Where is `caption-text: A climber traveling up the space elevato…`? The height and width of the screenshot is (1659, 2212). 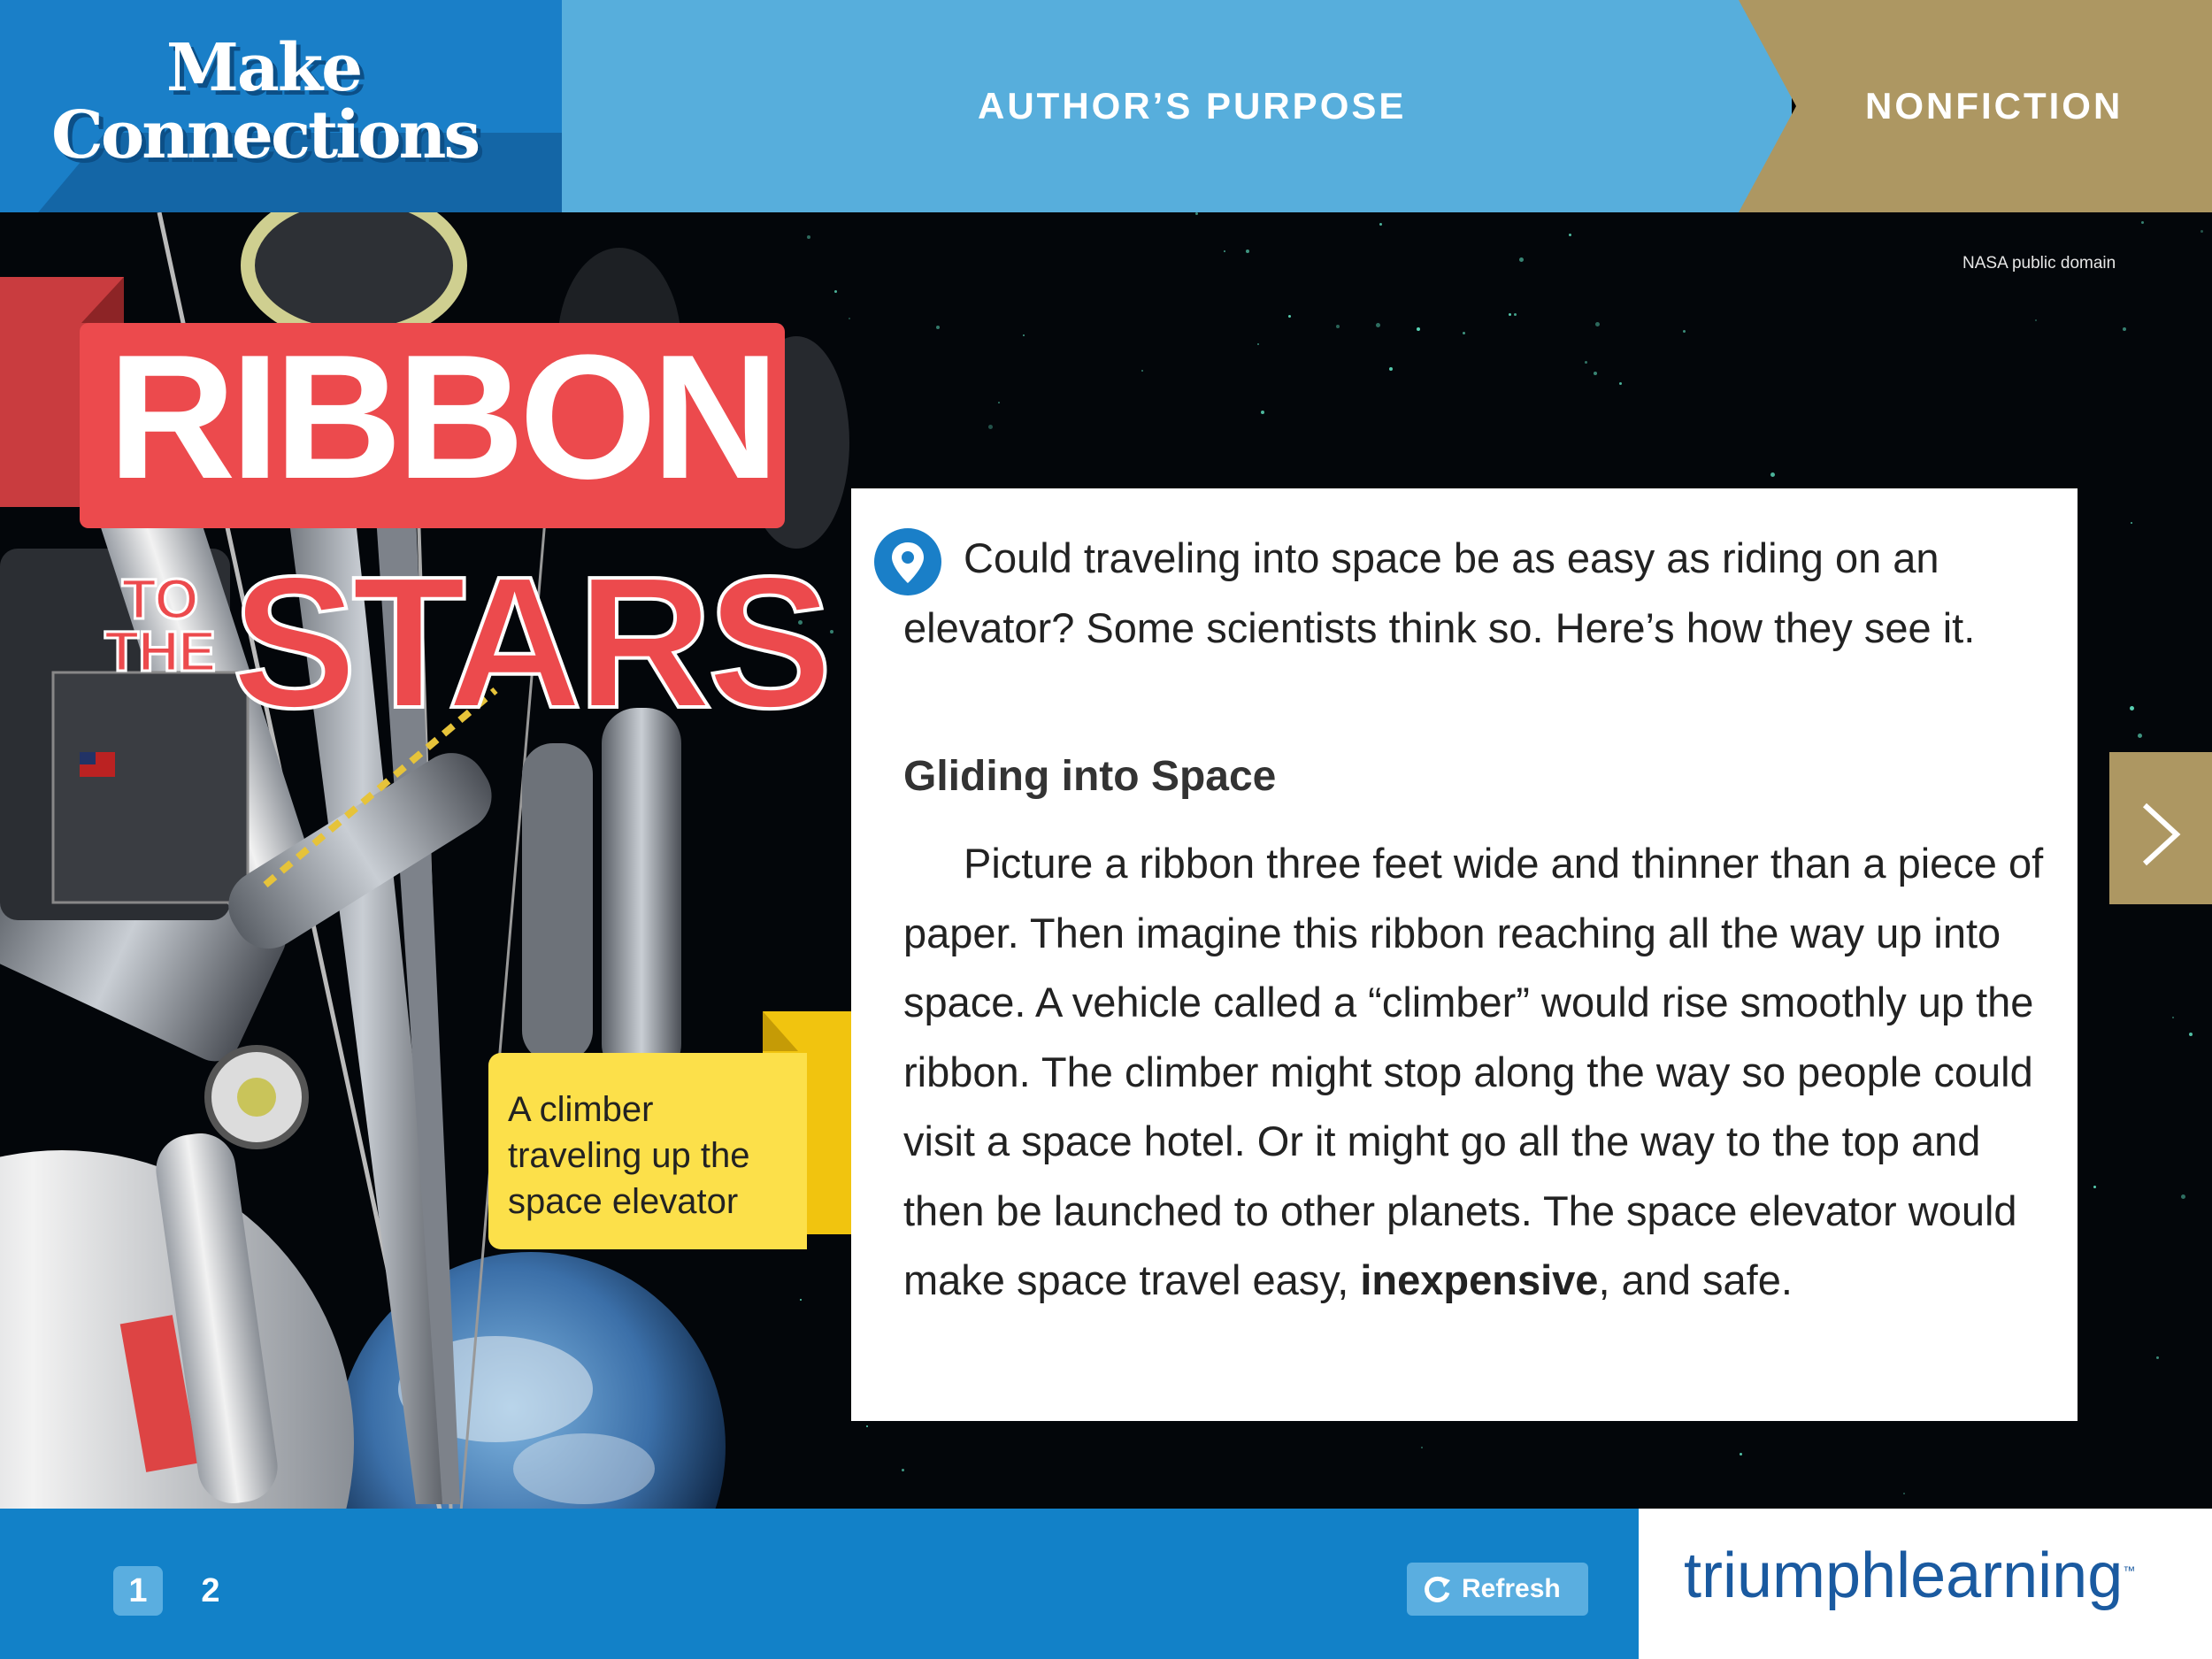 caption-text: A climber traveling up the space elevato… is located at coordinates (629, 1156).